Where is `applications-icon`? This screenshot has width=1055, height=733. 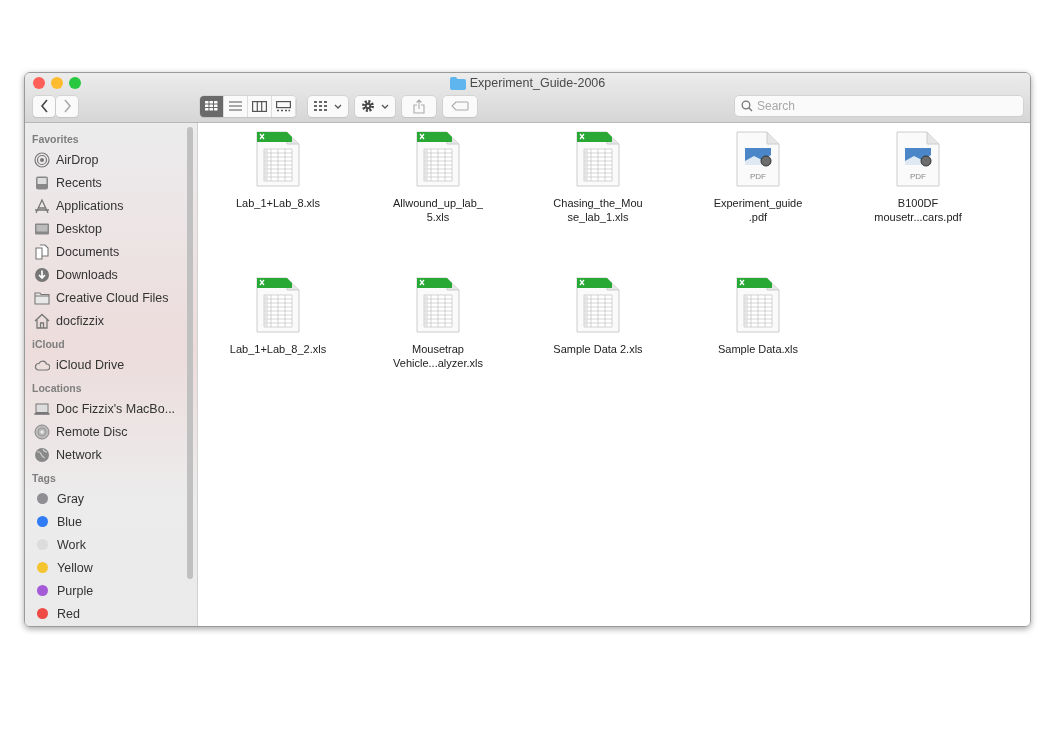 applications-icon is located at coordinates (42, 205).